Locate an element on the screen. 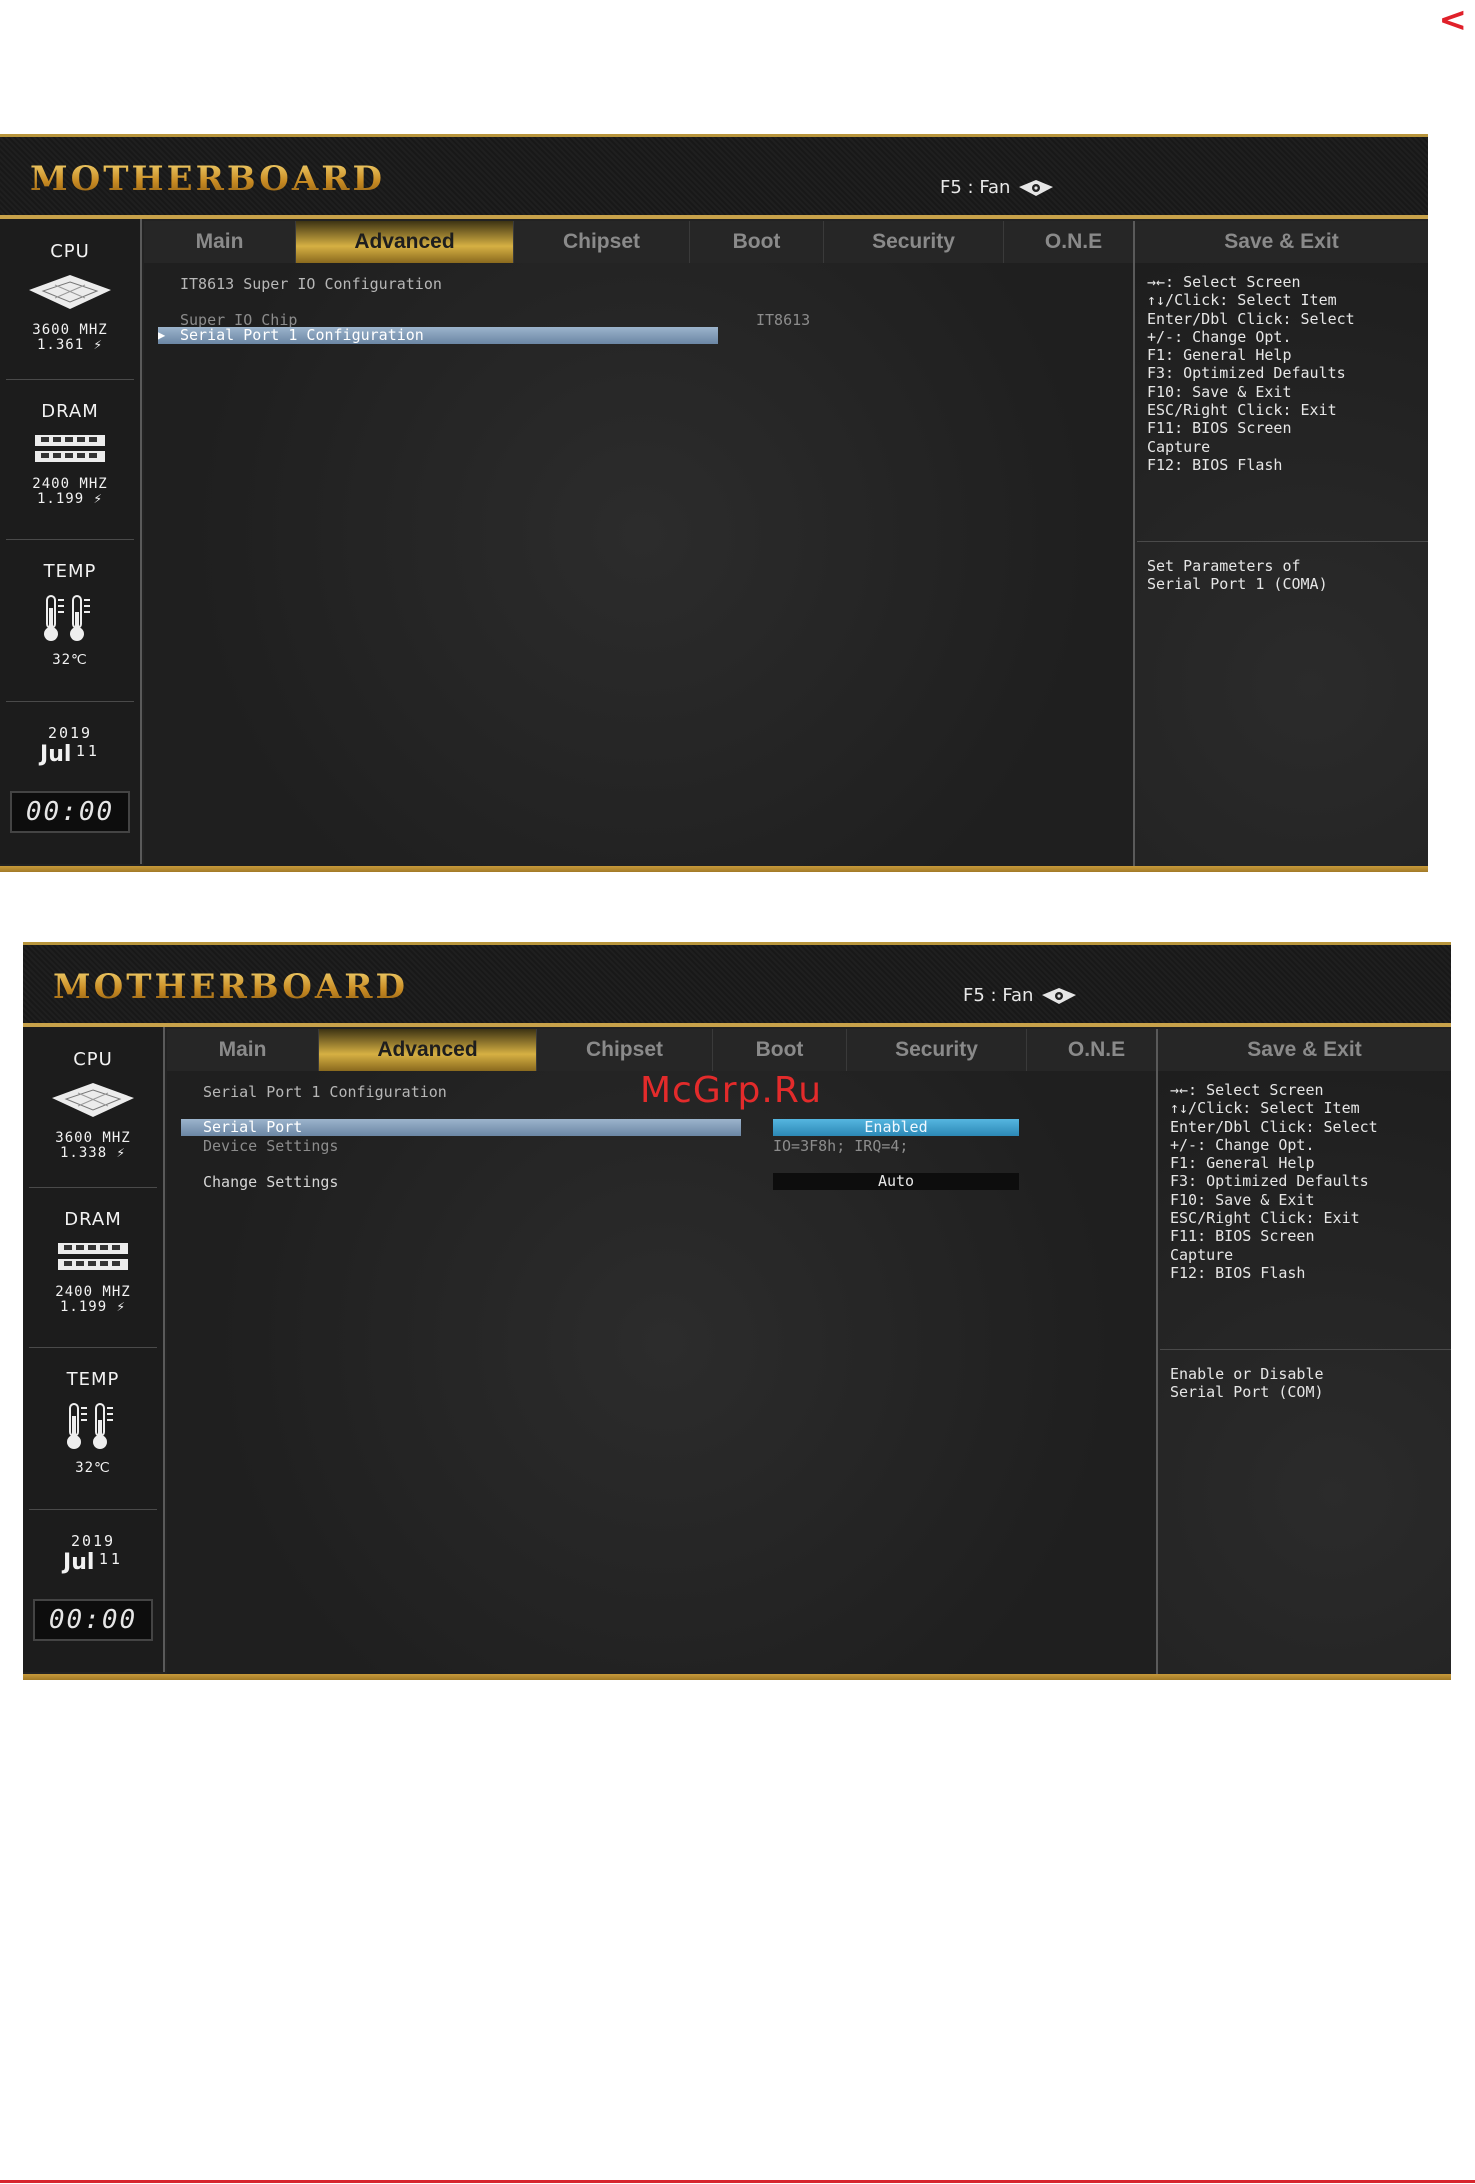 This screenshot has height=2184, width=1475. cpu-voltage: 1.361 ⚡ is located at coordinates (69, 345).